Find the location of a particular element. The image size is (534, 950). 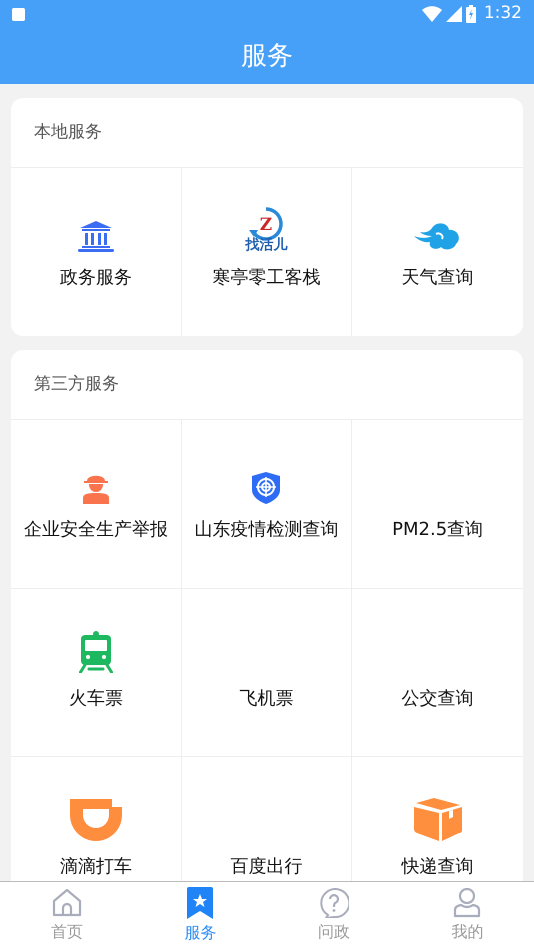

service-label: PM2.5查询 is located at coordinates (438, 530).